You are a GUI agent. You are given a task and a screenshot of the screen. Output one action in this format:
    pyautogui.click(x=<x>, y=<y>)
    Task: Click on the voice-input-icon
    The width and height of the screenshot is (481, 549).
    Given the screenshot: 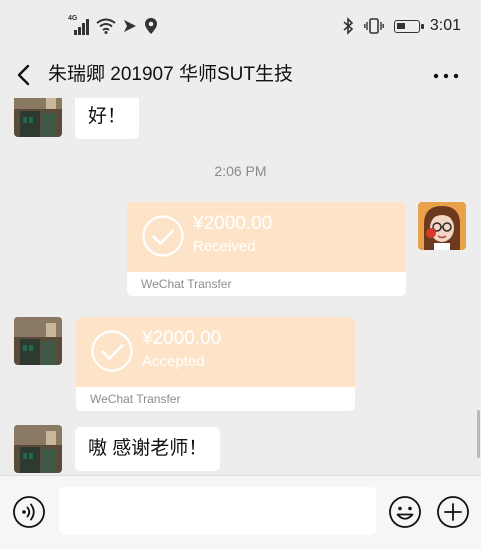 What is the action you would take?
    pyautogui.click(x=29, y=512)
    